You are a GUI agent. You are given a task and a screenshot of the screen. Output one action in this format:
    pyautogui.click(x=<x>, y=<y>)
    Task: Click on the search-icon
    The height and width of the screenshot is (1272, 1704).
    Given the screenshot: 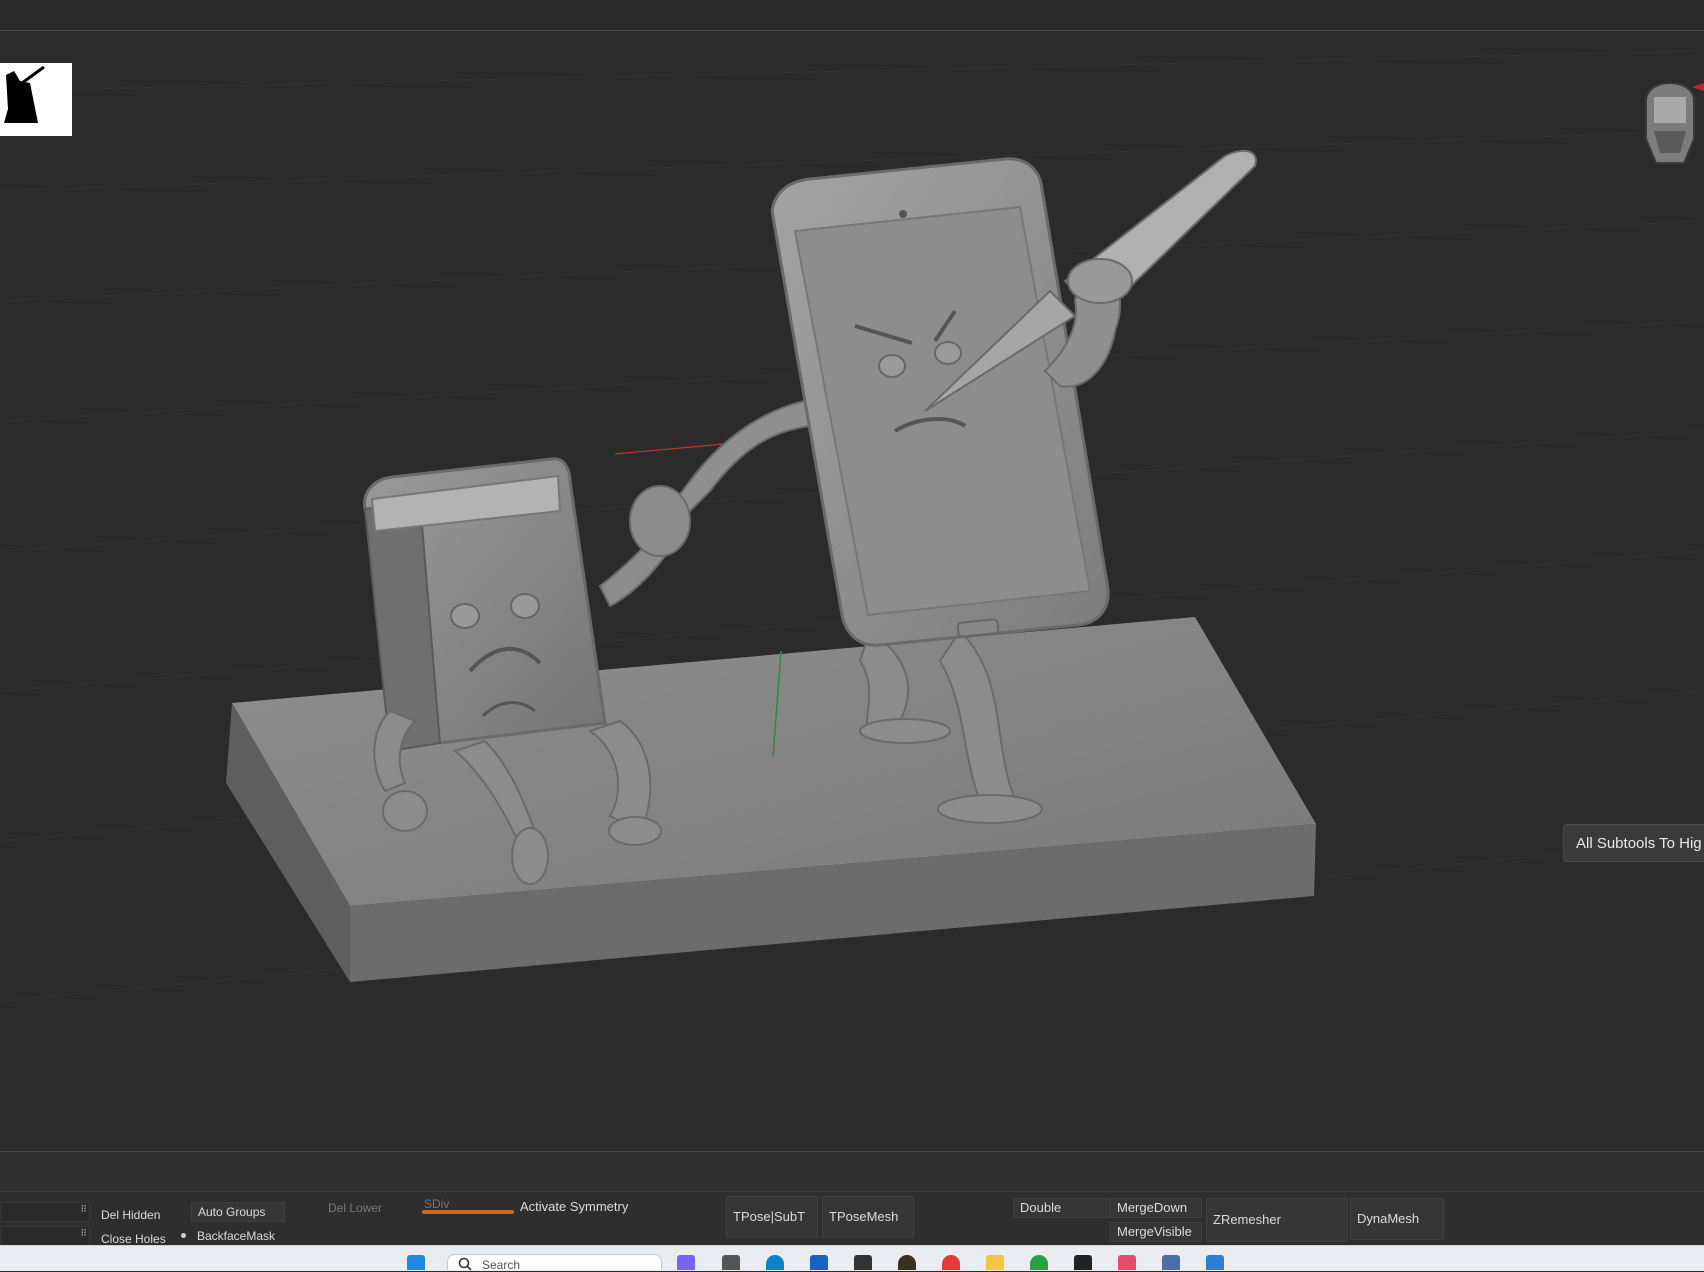 What is the action you would take?
    pyautogui.click(x=465, y=1264)
    